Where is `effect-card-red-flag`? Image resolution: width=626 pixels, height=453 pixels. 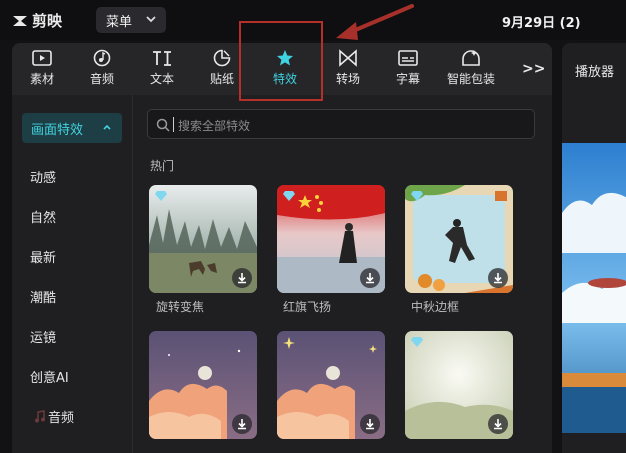 effect-card-red-flag is located at coordinates (331, 239).